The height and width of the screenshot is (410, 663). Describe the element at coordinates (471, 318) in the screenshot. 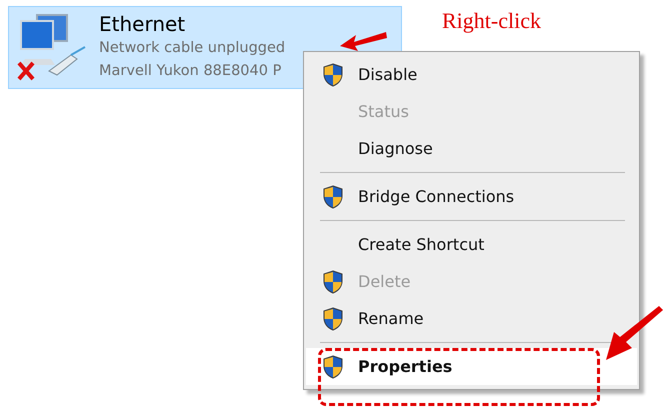

I see `menu-item: Rename` at that location.